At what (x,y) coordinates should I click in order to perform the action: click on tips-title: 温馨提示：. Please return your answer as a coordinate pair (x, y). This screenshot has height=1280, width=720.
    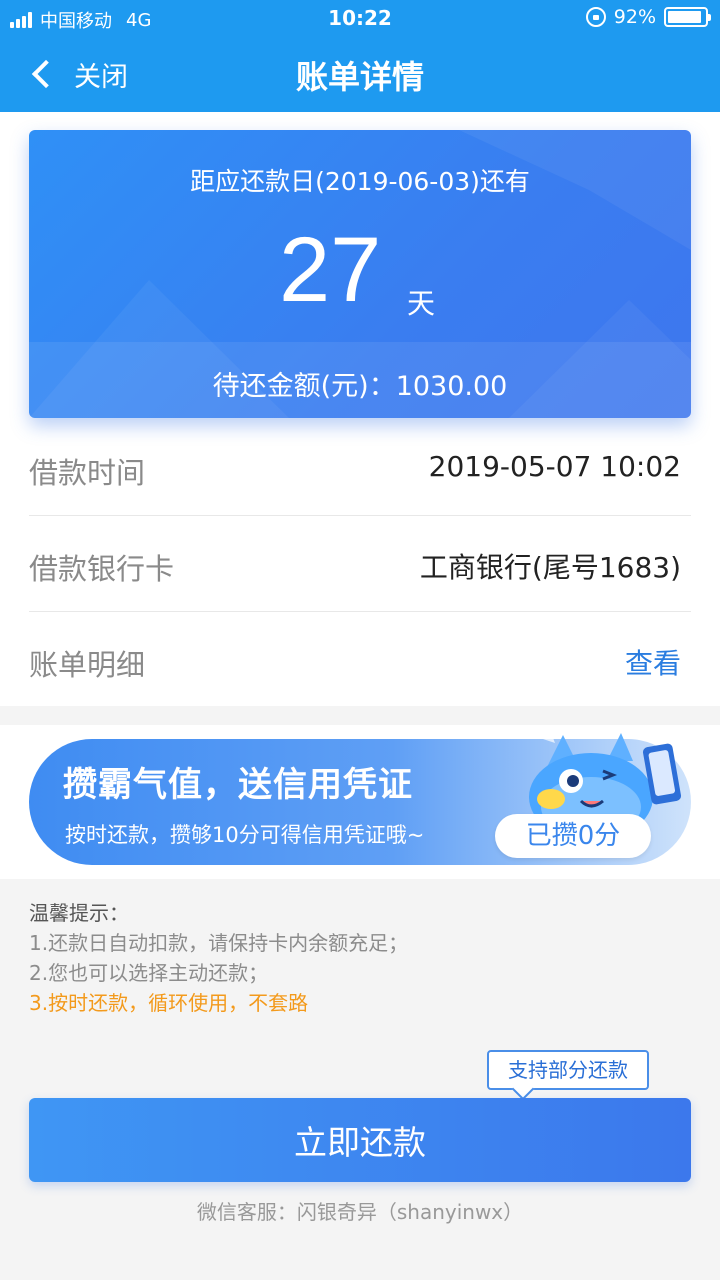
    Looking at the image, I should click on (79, 913).